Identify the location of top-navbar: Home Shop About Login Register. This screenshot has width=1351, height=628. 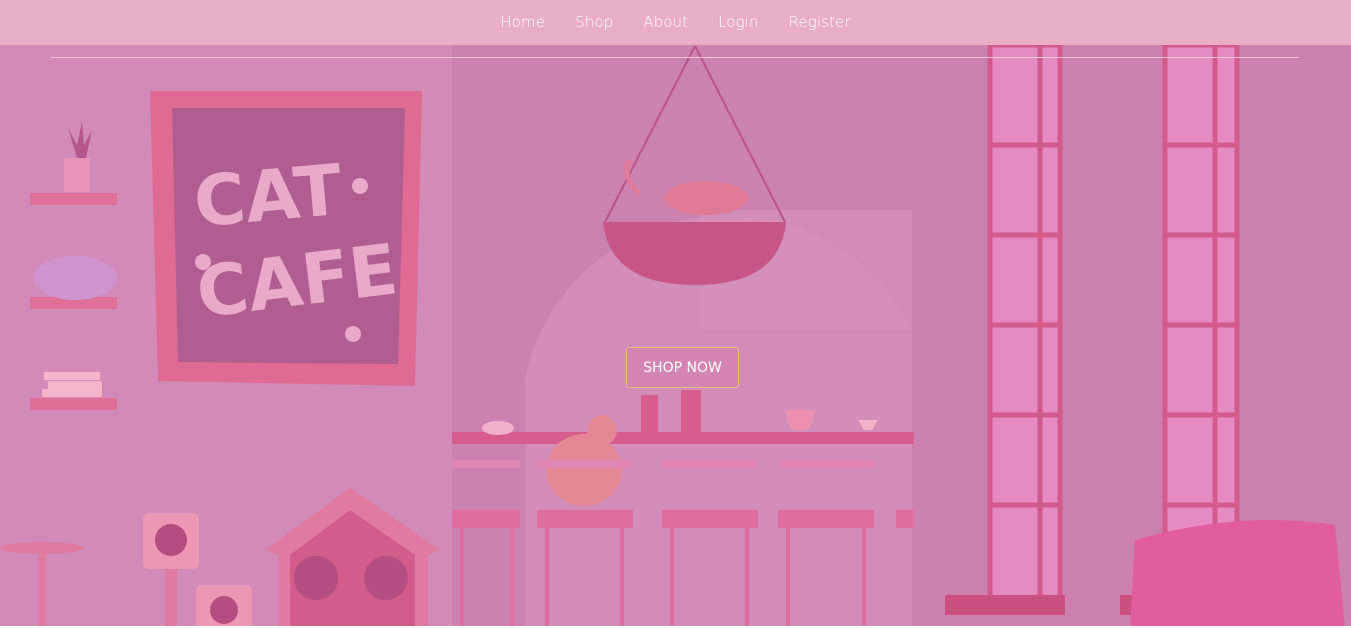
(675, 22).